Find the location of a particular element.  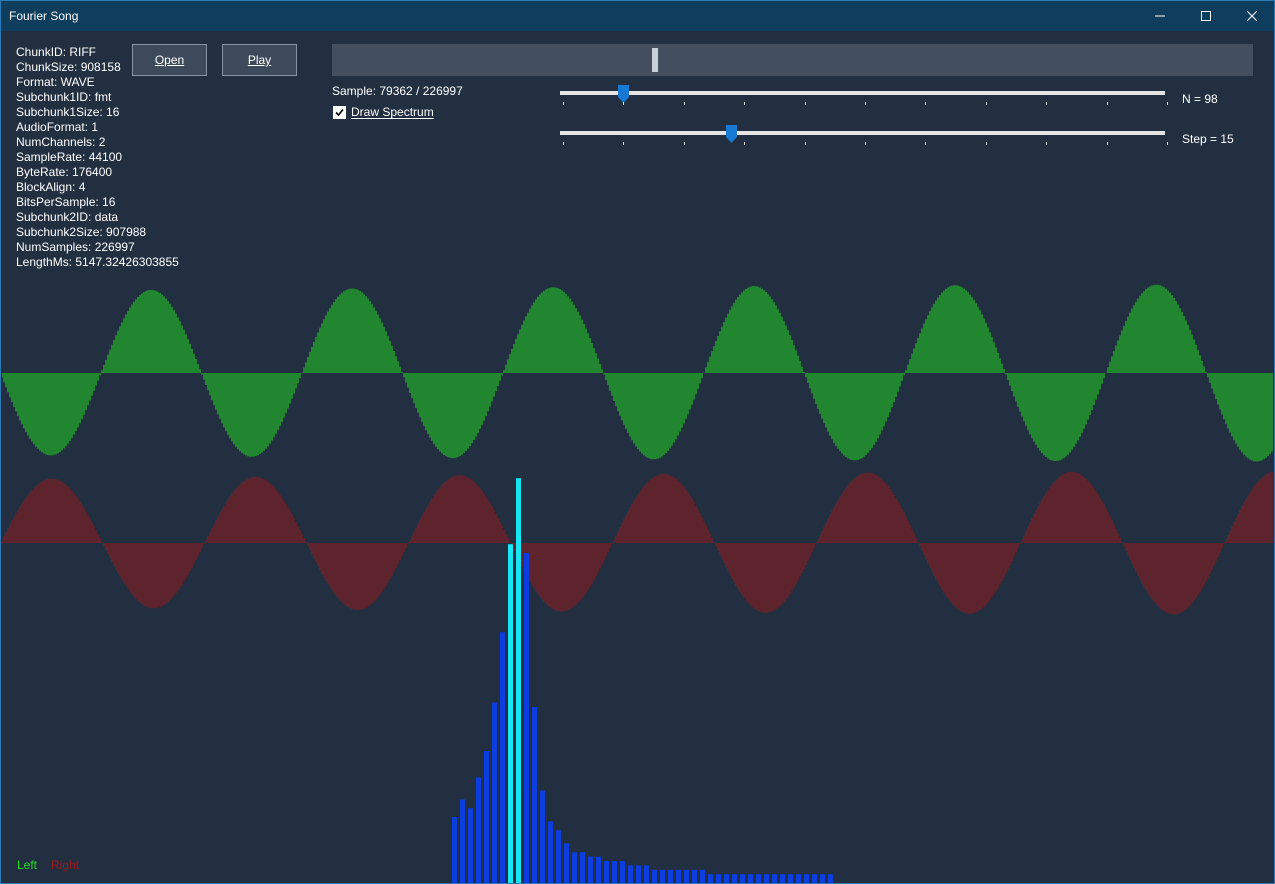

info-line: ByteRate: 176400 is located at coordinates (64, 172).